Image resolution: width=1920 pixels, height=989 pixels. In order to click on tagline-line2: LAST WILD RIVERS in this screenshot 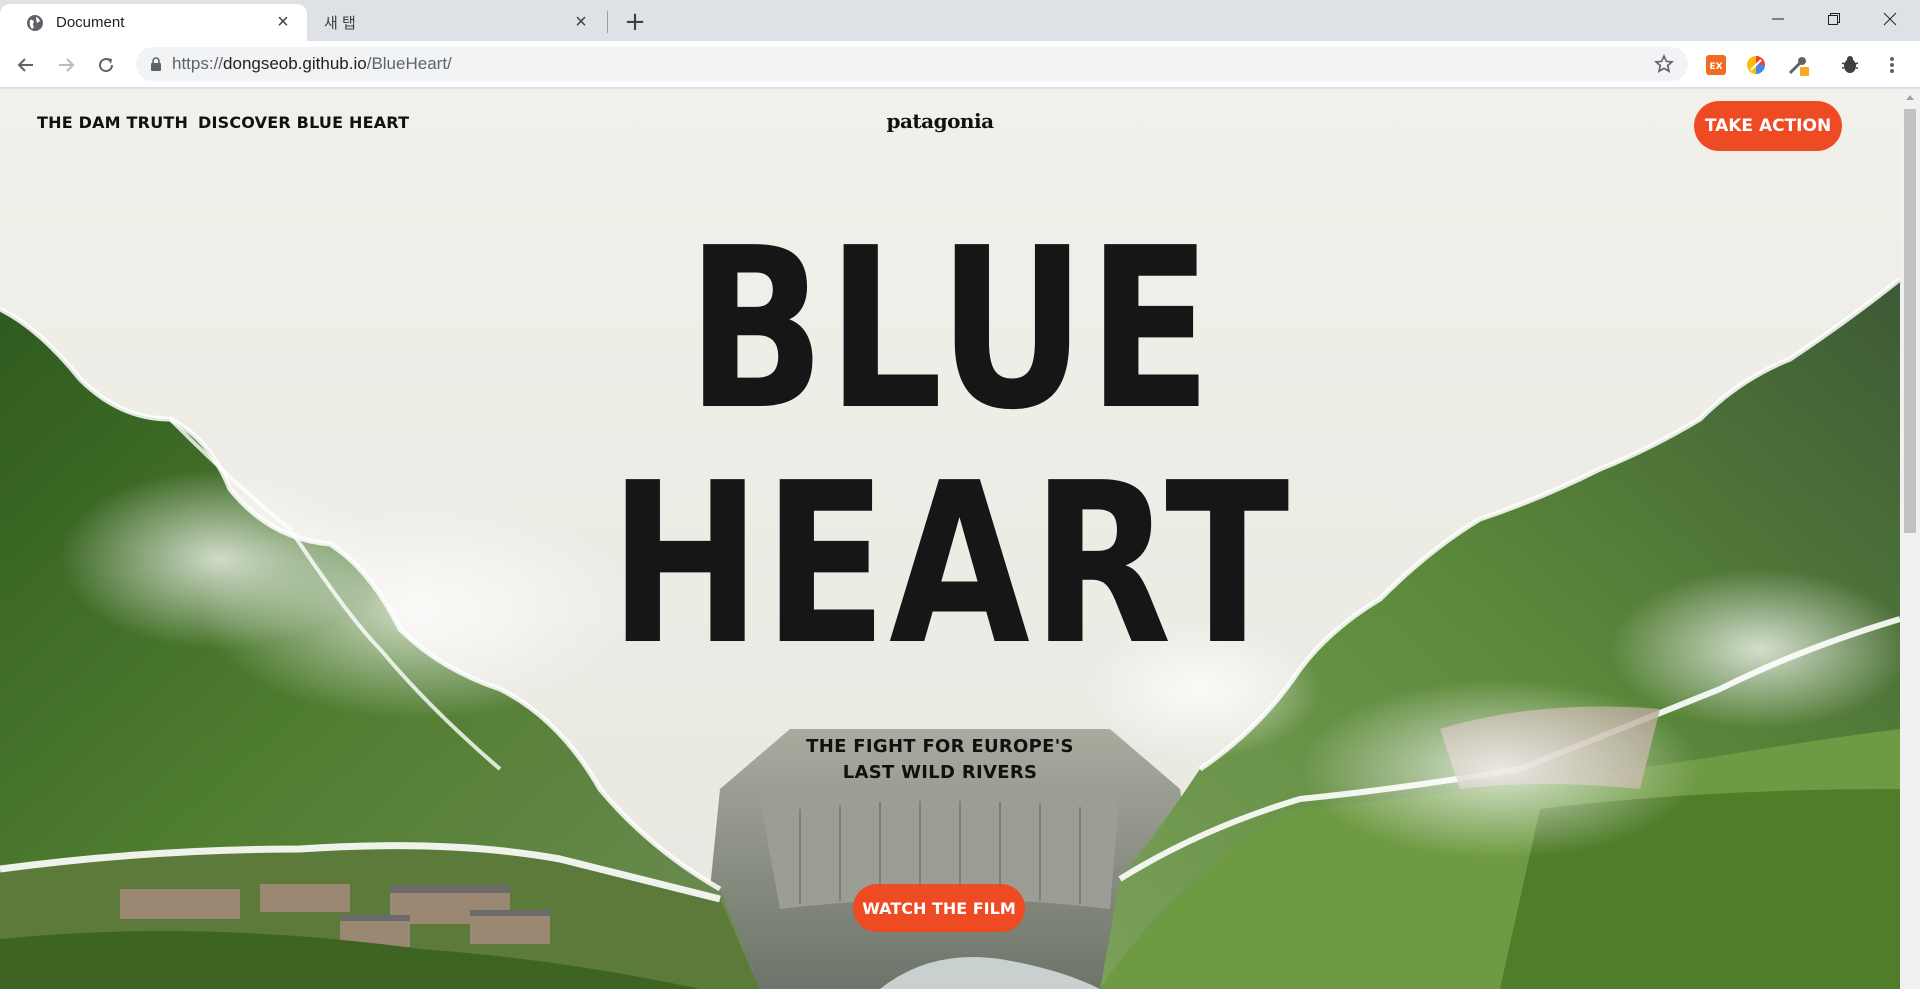, I will do `click(940, 772)`.